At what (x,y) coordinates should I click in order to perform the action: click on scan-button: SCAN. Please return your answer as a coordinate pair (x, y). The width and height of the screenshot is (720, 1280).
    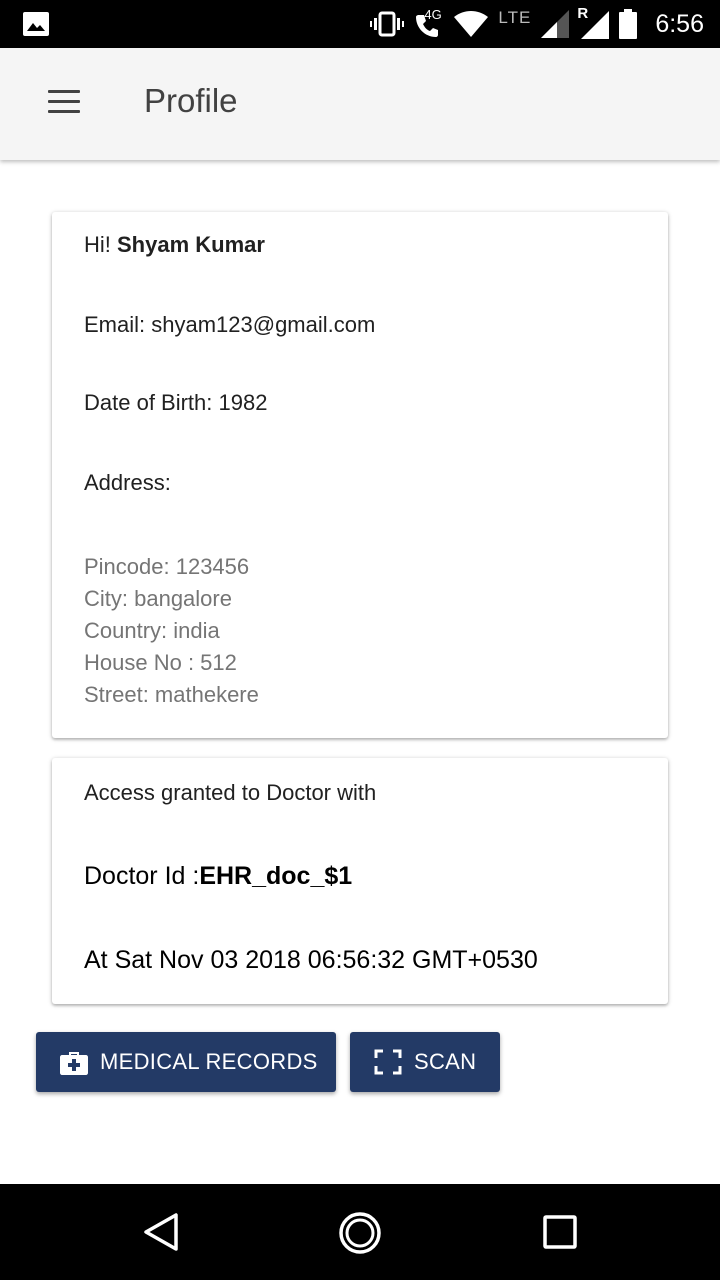
    Looking at the image, I should click on (425, 1062).